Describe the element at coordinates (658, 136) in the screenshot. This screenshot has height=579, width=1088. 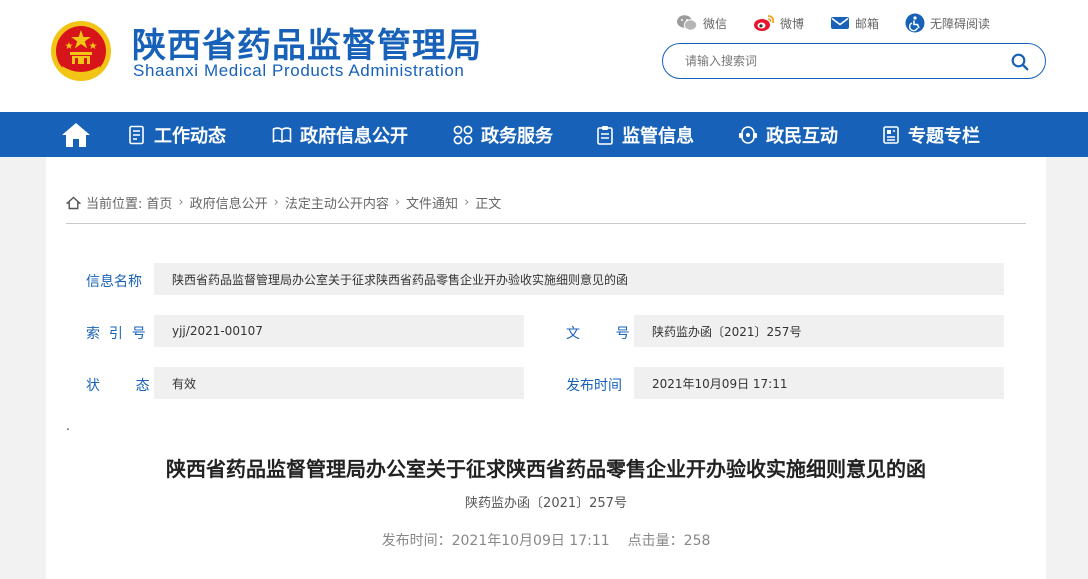
I see `nav-label: 监管信息` at that location.